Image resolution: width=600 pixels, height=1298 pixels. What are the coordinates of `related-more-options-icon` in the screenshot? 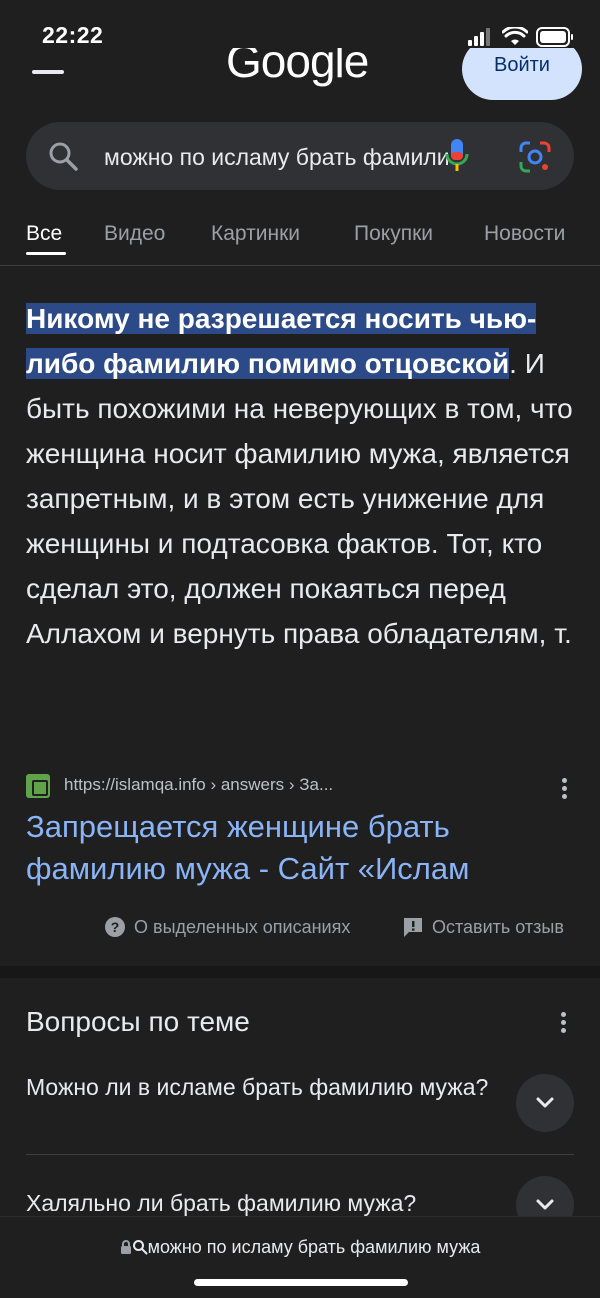 It's located at (564, 1024).